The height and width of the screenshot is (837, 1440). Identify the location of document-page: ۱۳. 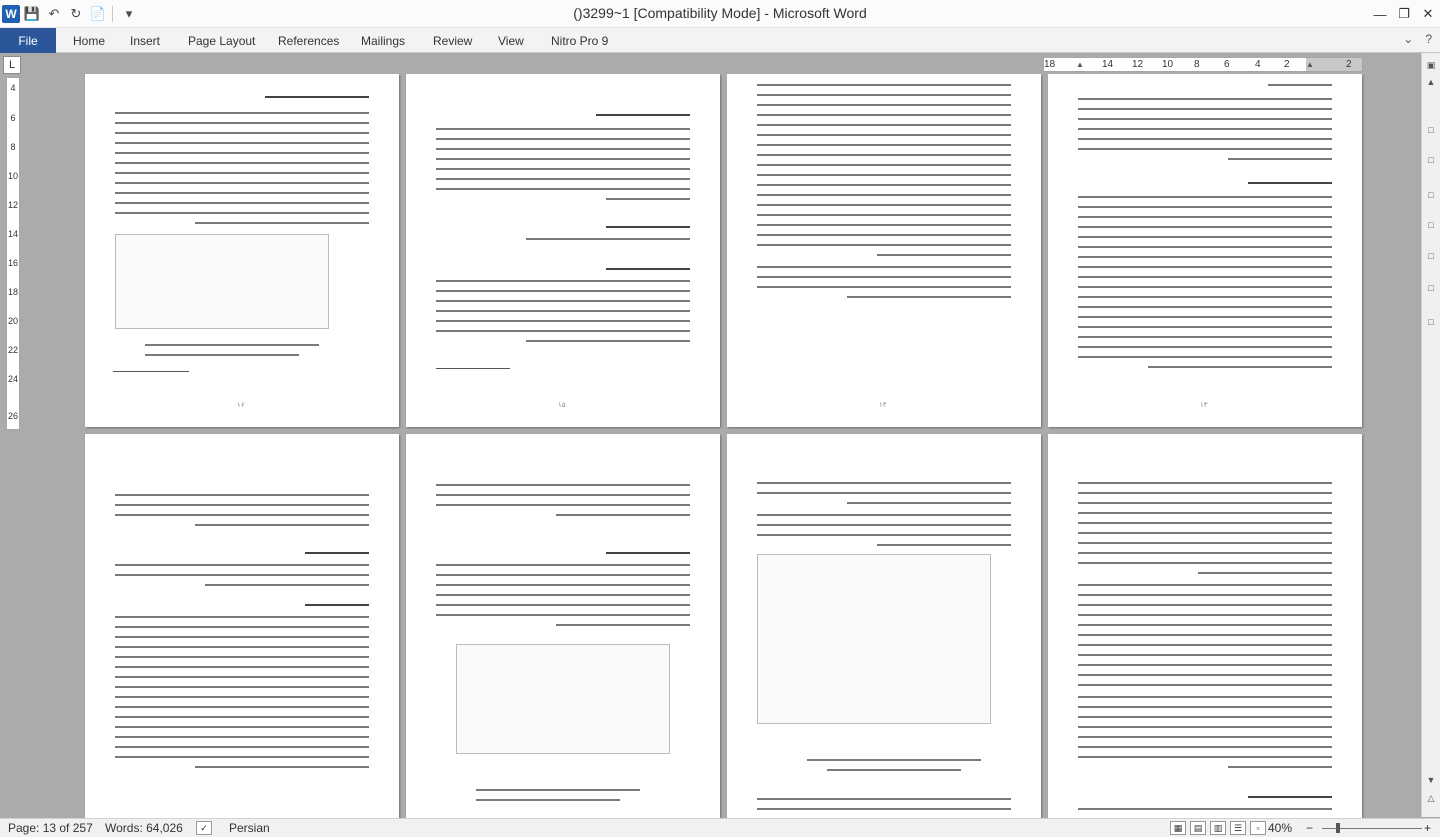
(1205, 250).